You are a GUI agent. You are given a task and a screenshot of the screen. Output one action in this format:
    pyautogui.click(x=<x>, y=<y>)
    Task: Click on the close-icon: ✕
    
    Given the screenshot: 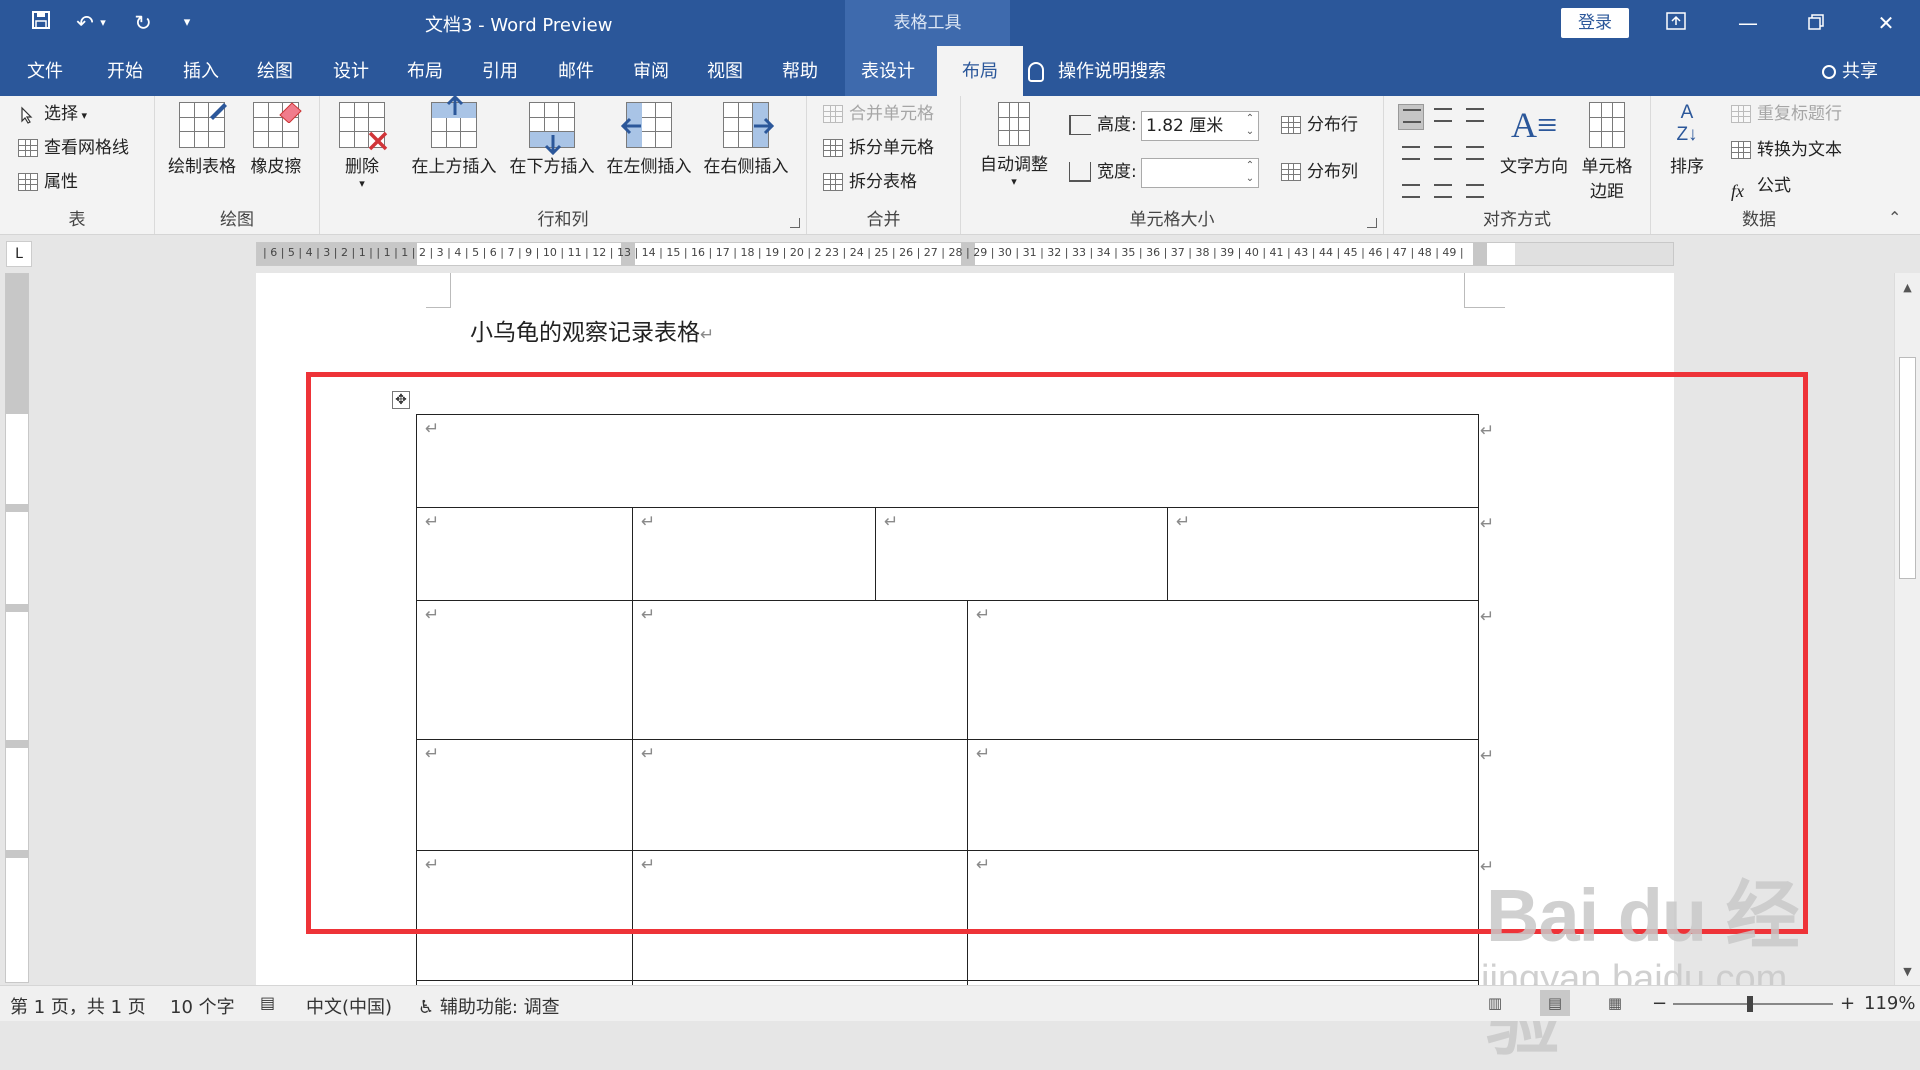 What is the action you would take?
    pyautogui.click(x=1886, y=23)
    